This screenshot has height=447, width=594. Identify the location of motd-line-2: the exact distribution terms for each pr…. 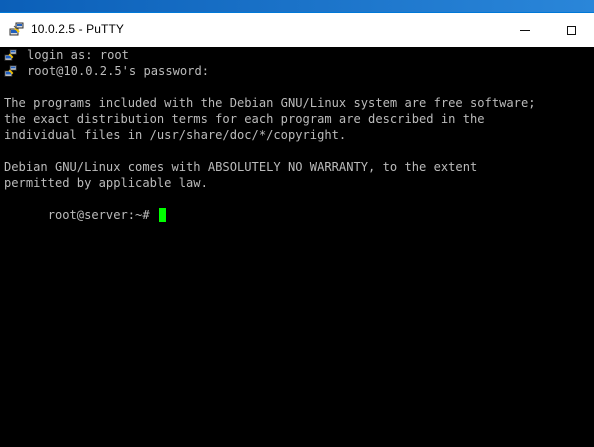
(244, 119).